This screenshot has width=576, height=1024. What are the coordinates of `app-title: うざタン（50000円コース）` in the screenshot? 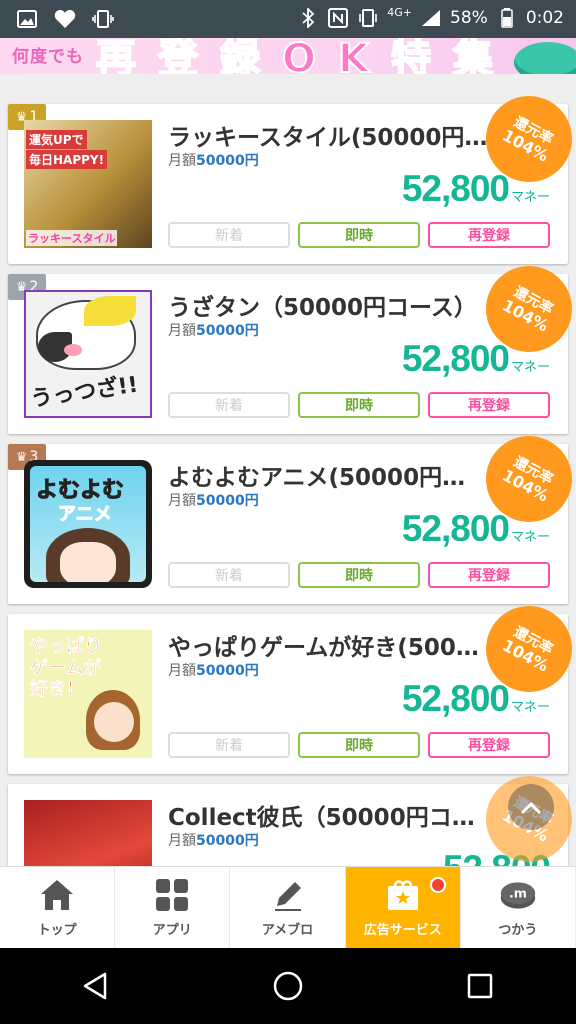 It's located at (328, 305).